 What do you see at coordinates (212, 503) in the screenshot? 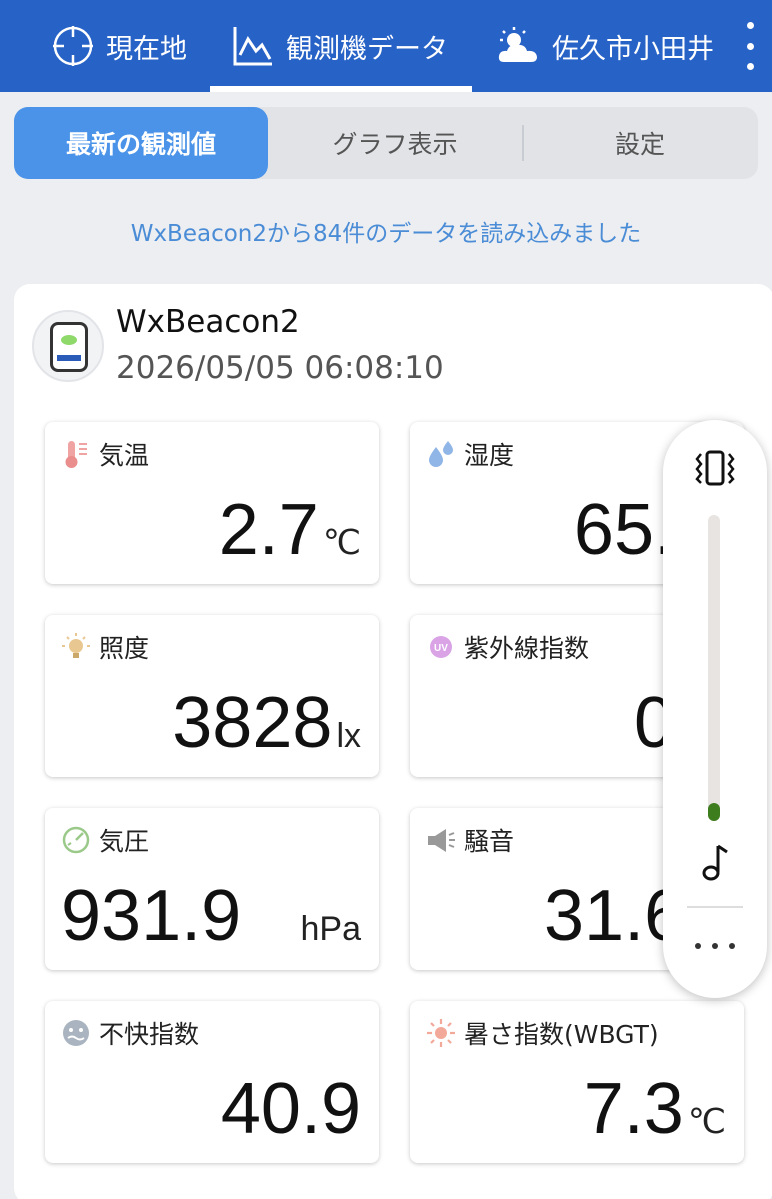
I see `metric-tile-temperature: 気温 2.7 ℃` at bounding box center [212, 503].